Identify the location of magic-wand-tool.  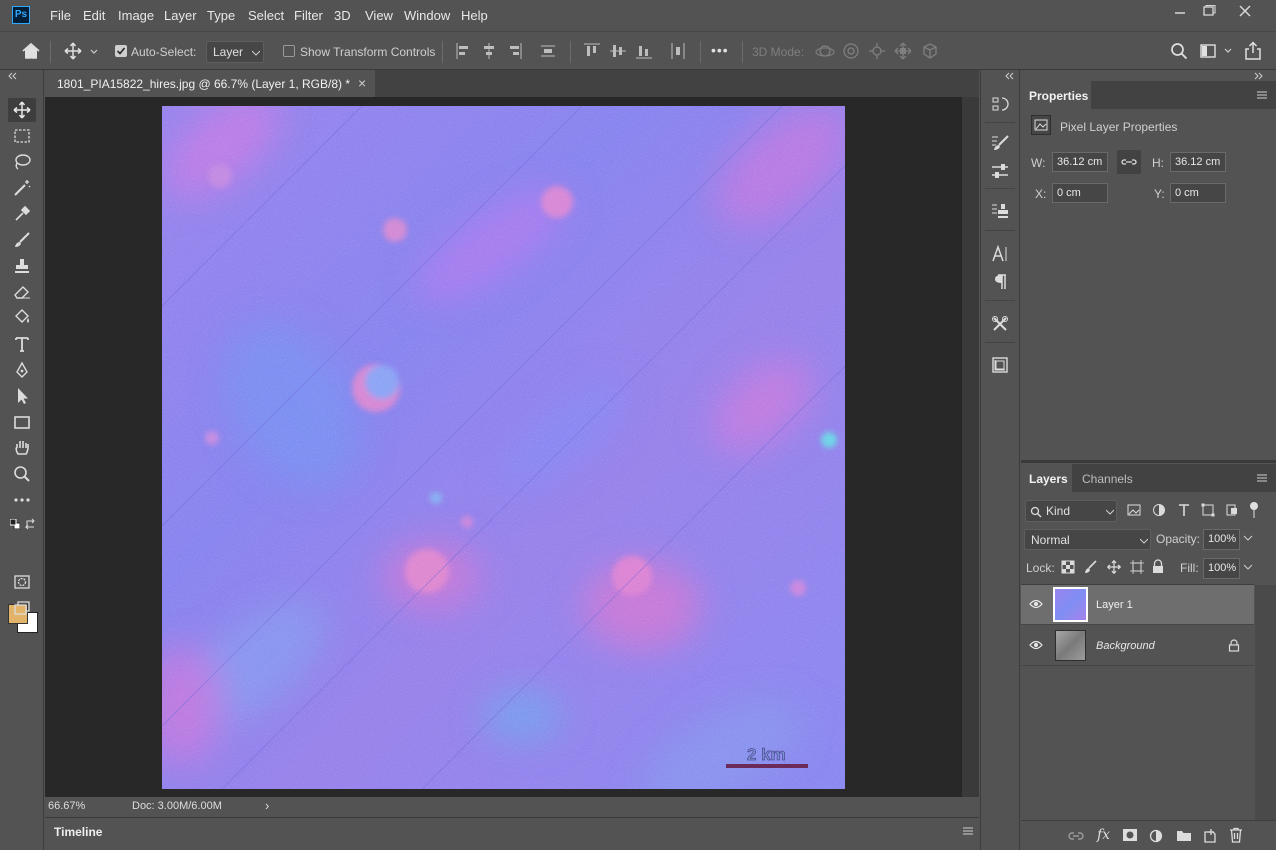
(22, 188).